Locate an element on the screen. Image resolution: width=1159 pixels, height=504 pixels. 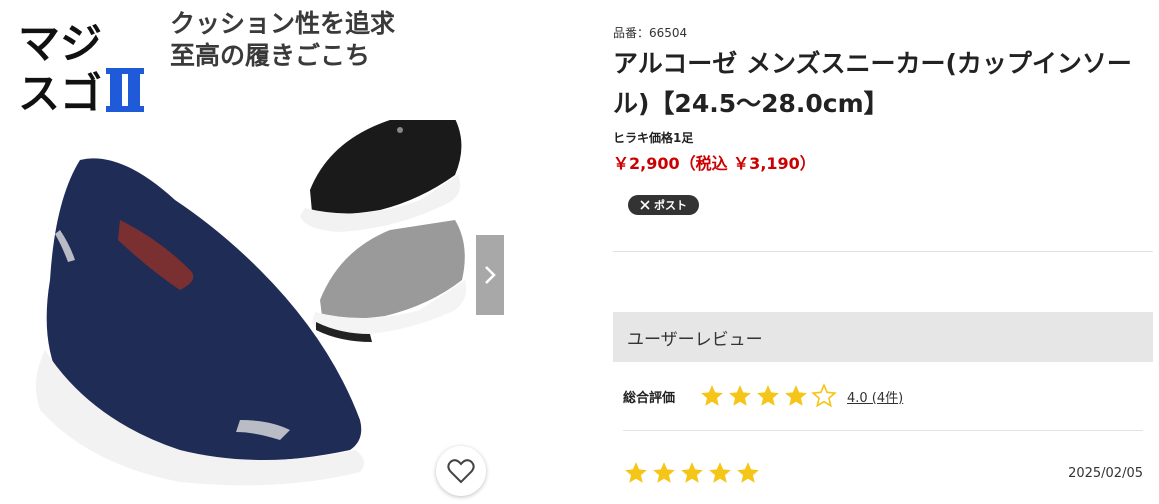
favorite-button is located at coordinates (461, 471).